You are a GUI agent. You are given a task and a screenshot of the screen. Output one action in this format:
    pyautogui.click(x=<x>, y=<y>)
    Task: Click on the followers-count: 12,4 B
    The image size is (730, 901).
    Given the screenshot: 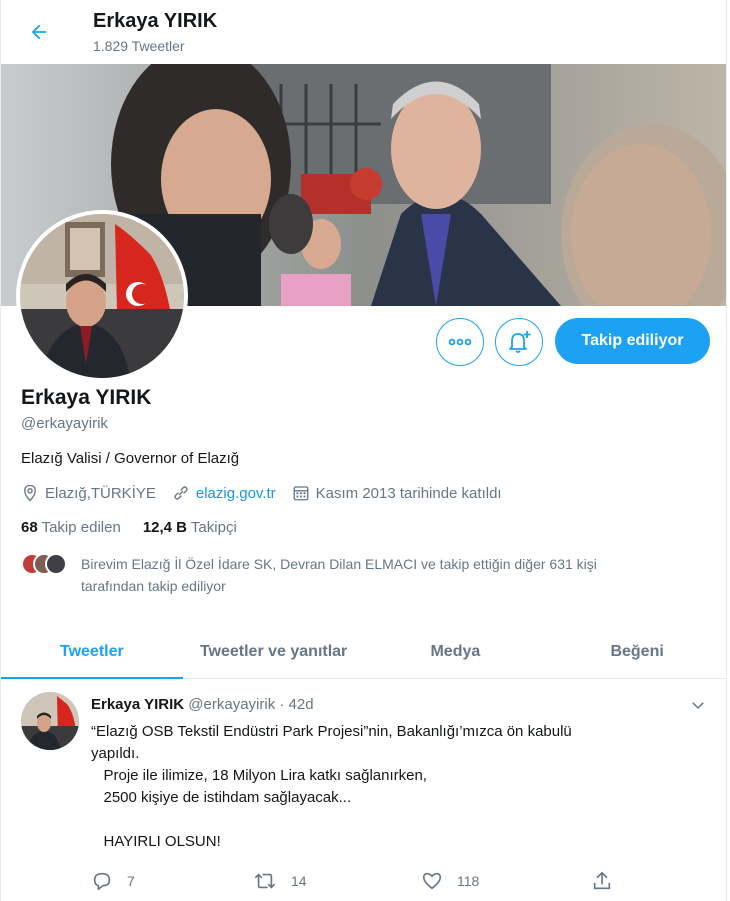 What is the action you would take?
    pyautogui.click(x=165, y=527)
    